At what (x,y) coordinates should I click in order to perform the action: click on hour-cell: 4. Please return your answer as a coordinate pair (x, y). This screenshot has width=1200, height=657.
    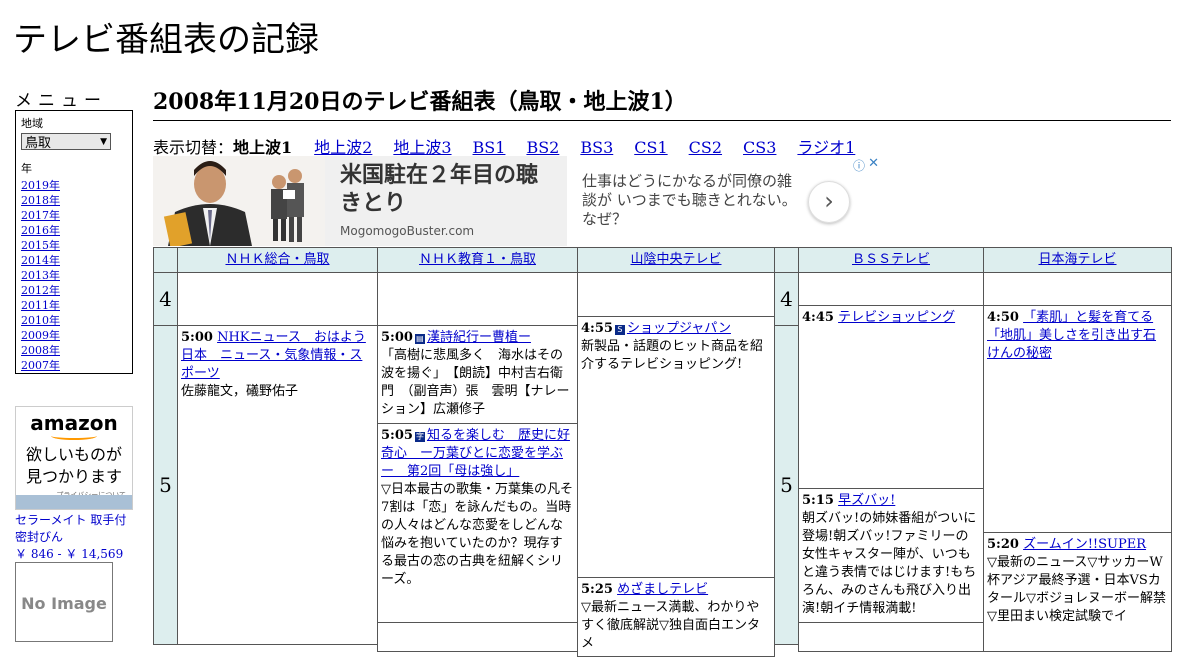
    Looking at the image, I should click on (165, 299).